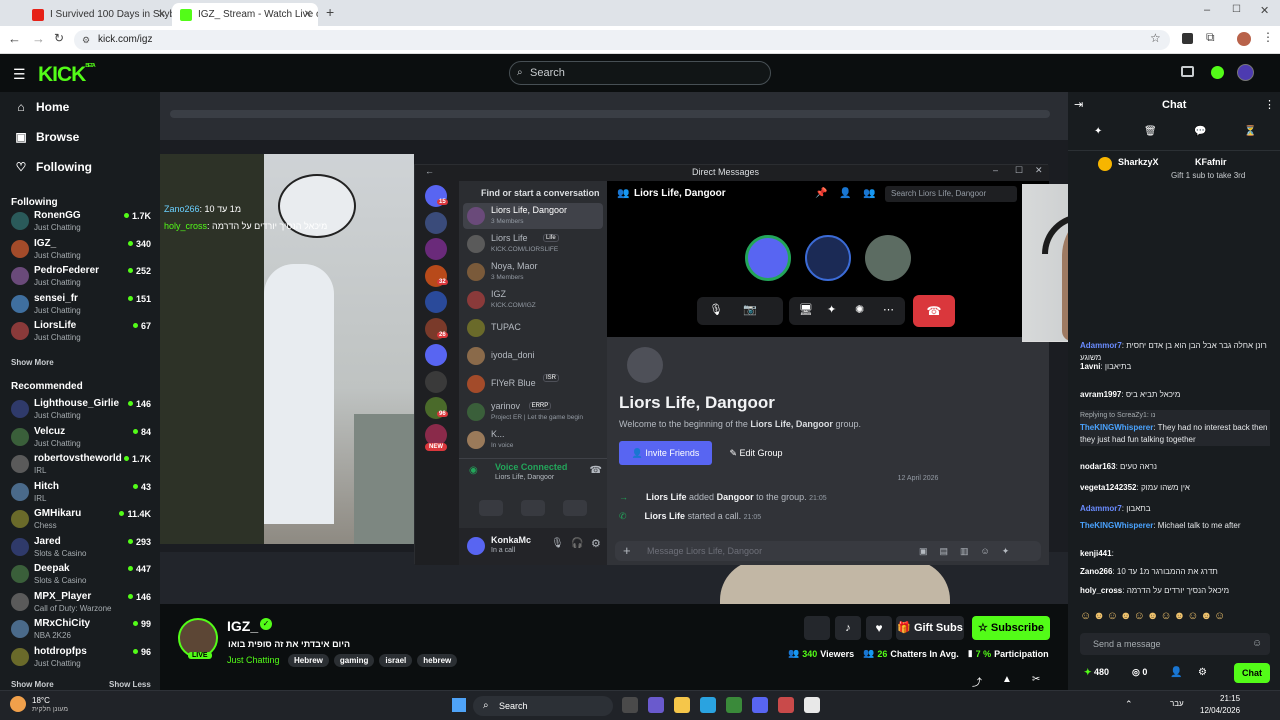  What do you see at coordinates (1096, 571) in the screenshot?
I see `chat-username: Zano266` at bounding box center [1096, 571].